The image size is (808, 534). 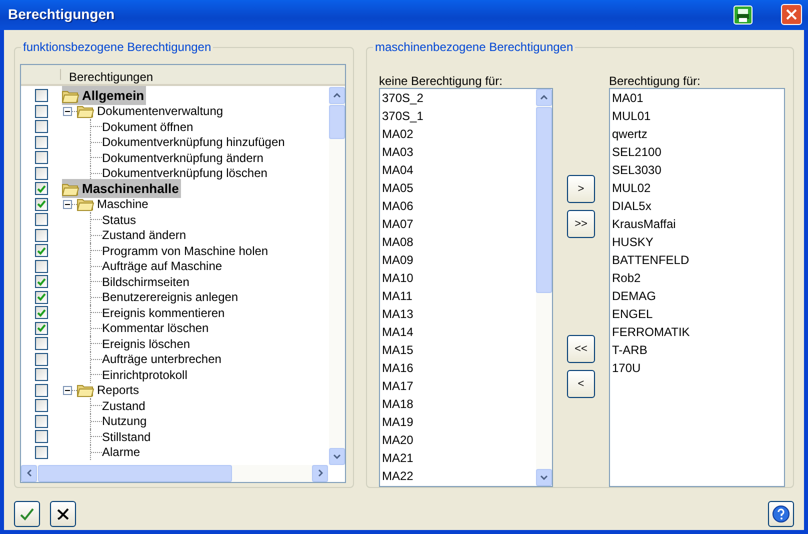 What do you see at coordinates (791, 15) in the screenshot?
I see `close-button` at bounding box center [791, 15].